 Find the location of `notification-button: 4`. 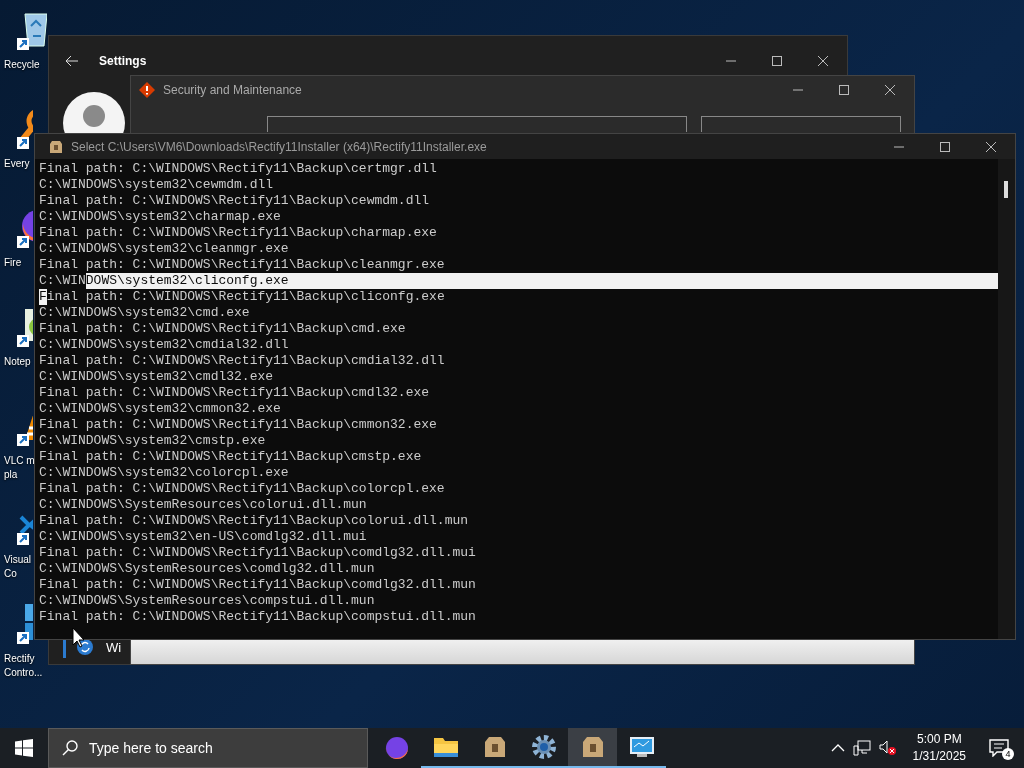

notification-button: 4 is located at coordinates (999, 748).